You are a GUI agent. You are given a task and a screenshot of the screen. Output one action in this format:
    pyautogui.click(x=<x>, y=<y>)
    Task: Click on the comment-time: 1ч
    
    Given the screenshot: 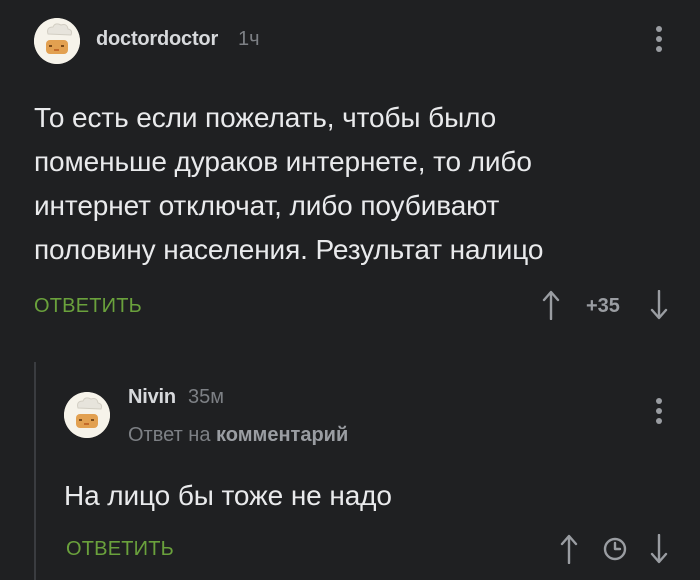 What is the action you would take?
    pyautogui.click(x=249, y=39)
    